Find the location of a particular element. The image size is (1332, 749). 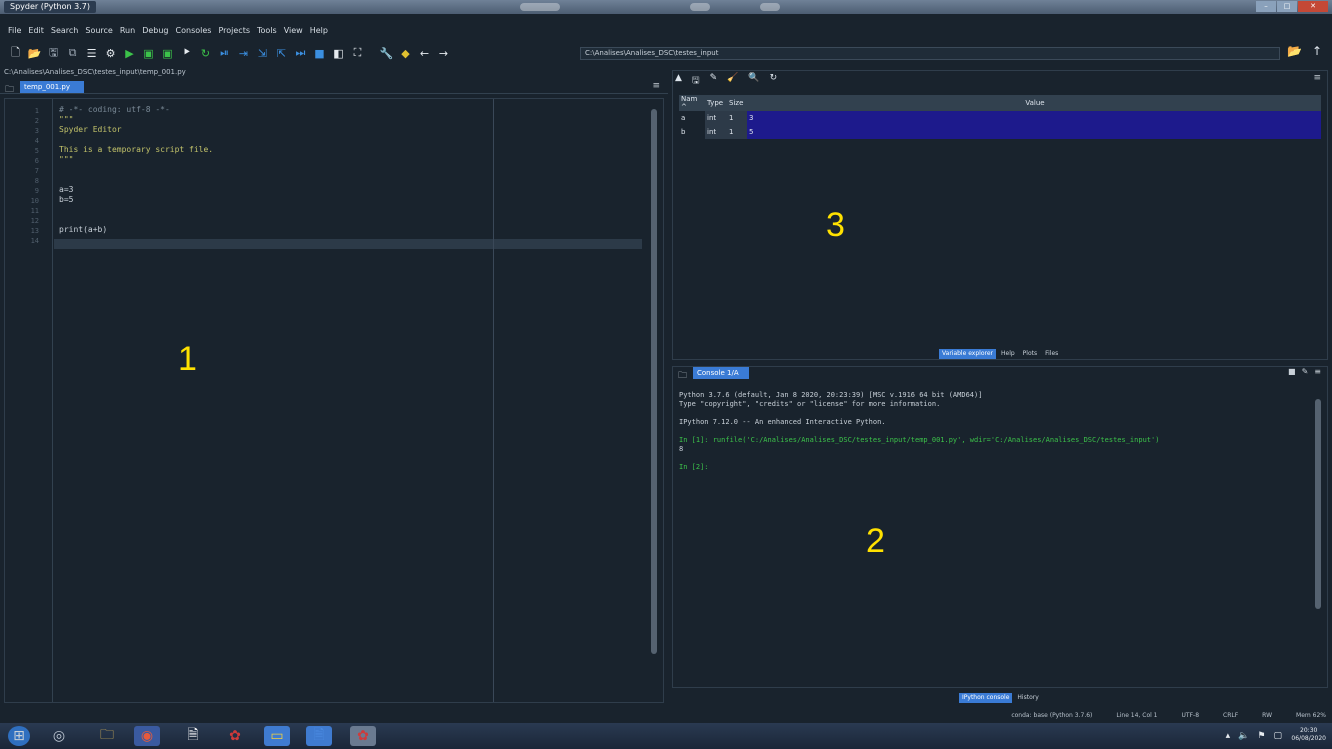

refresh-icon: ↻ is located at coordinates (774, 81).